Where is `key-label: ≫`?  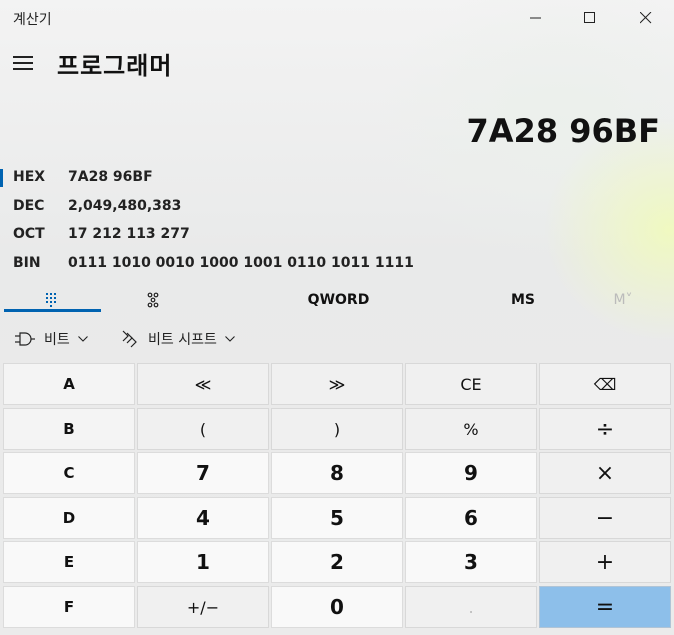 key-label: ≫ is located at coordinates (337, 384).